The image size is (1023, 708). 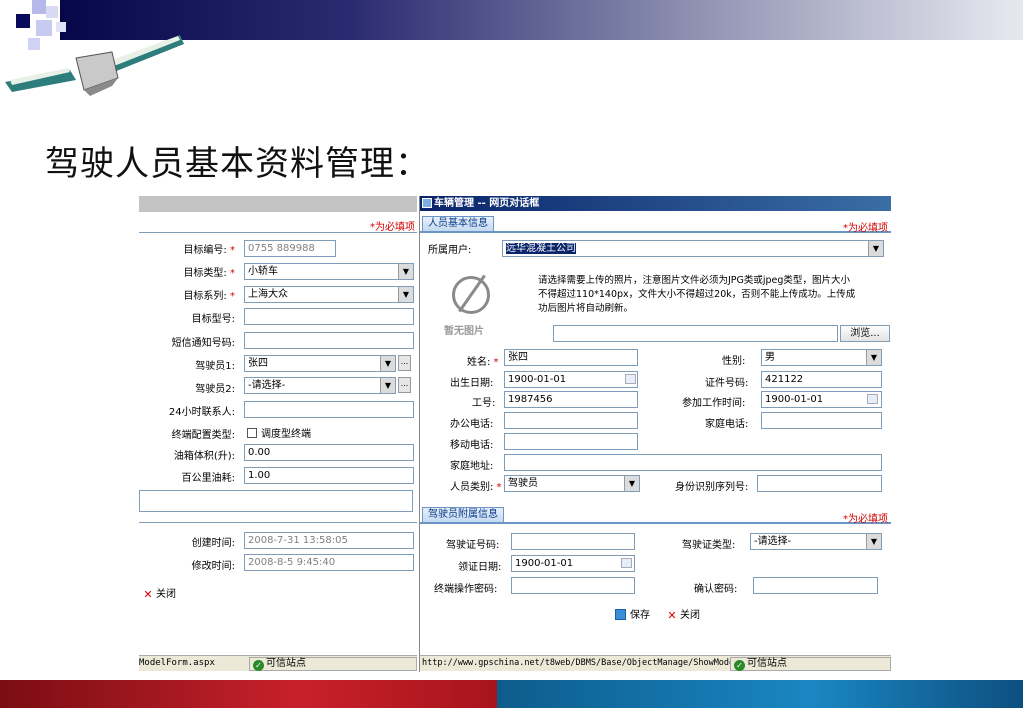 I want to click on close-button: ✕ 关闭, so click(x=159, y=592).